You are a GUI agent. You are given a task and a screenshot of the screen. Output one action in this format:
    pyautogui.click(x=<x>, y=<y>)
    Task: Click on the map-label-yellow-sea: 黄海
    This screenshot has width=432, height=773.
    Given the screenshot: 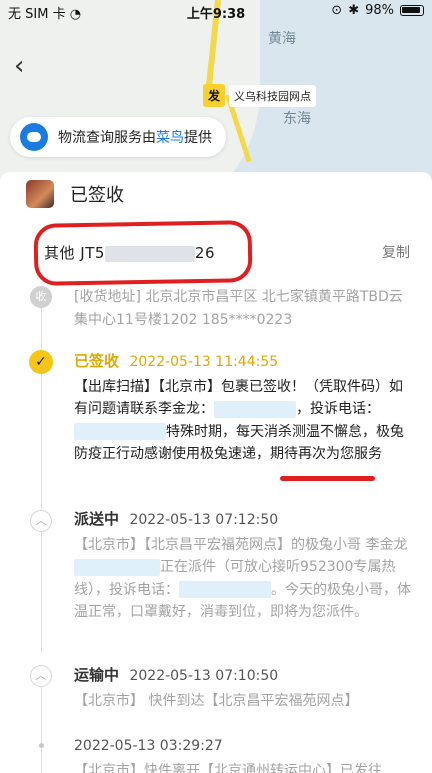 What is the action you would take?
    pyautogui.click(x=282, y=39)
    